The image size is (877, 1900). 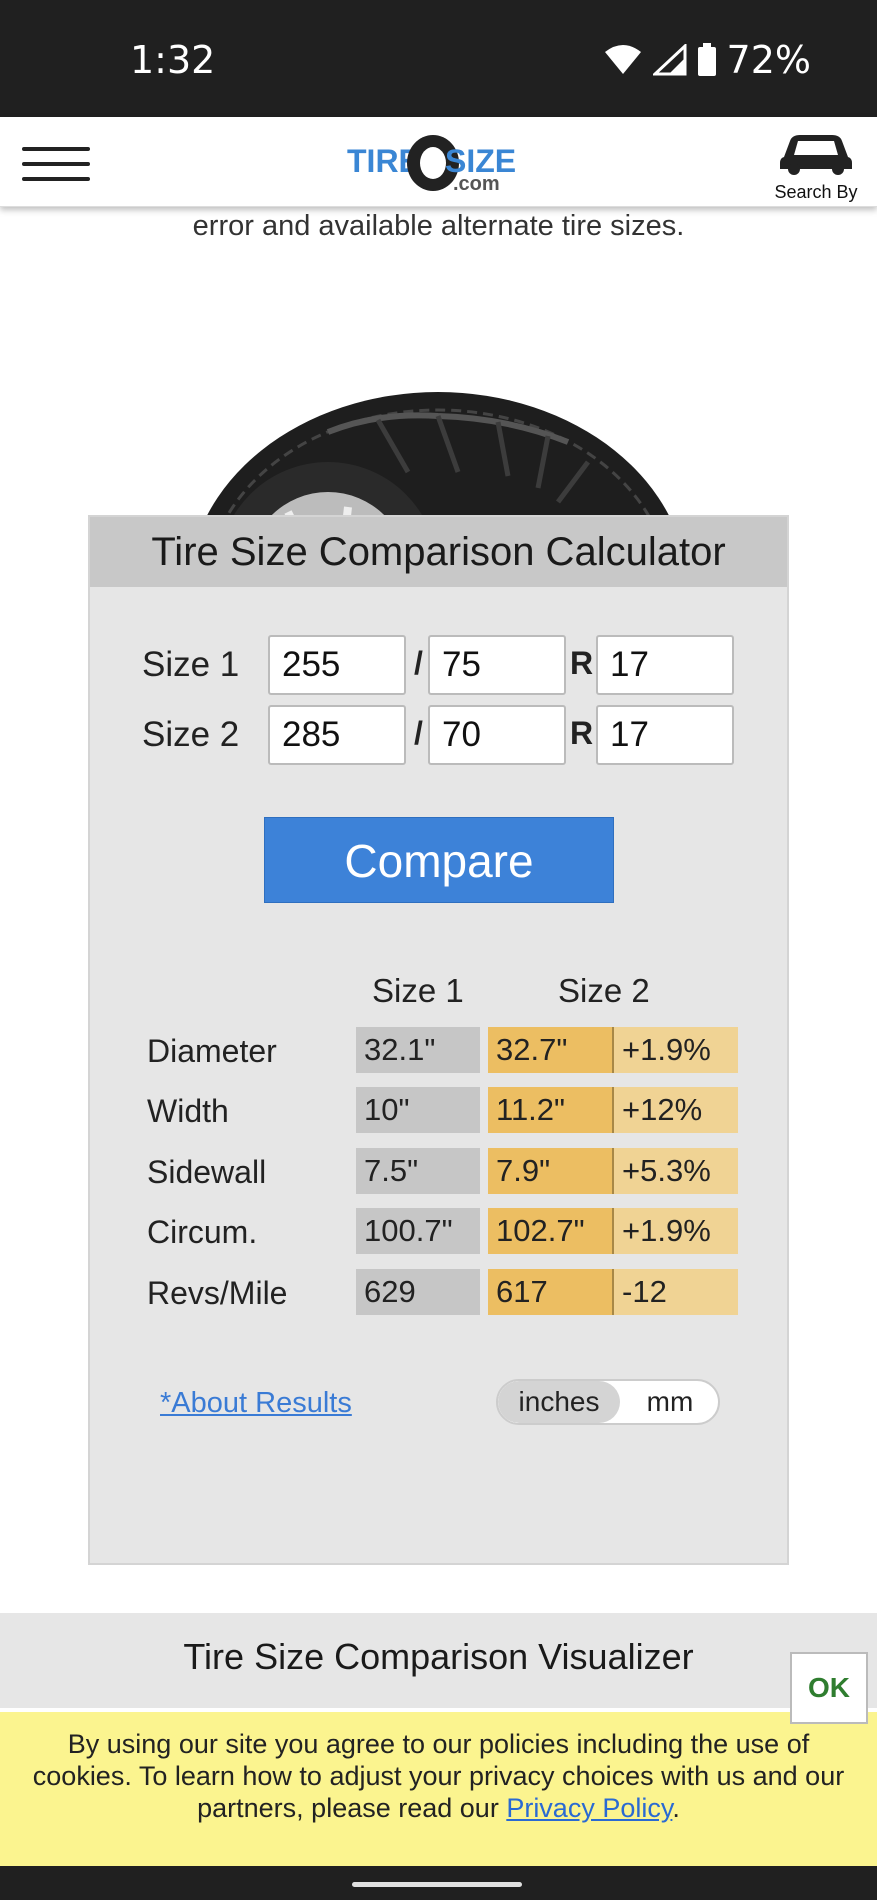 I want to click on result-row-revs-per-mile: Revs/Mile 629 617 -12, so click(x=438, y=1292).